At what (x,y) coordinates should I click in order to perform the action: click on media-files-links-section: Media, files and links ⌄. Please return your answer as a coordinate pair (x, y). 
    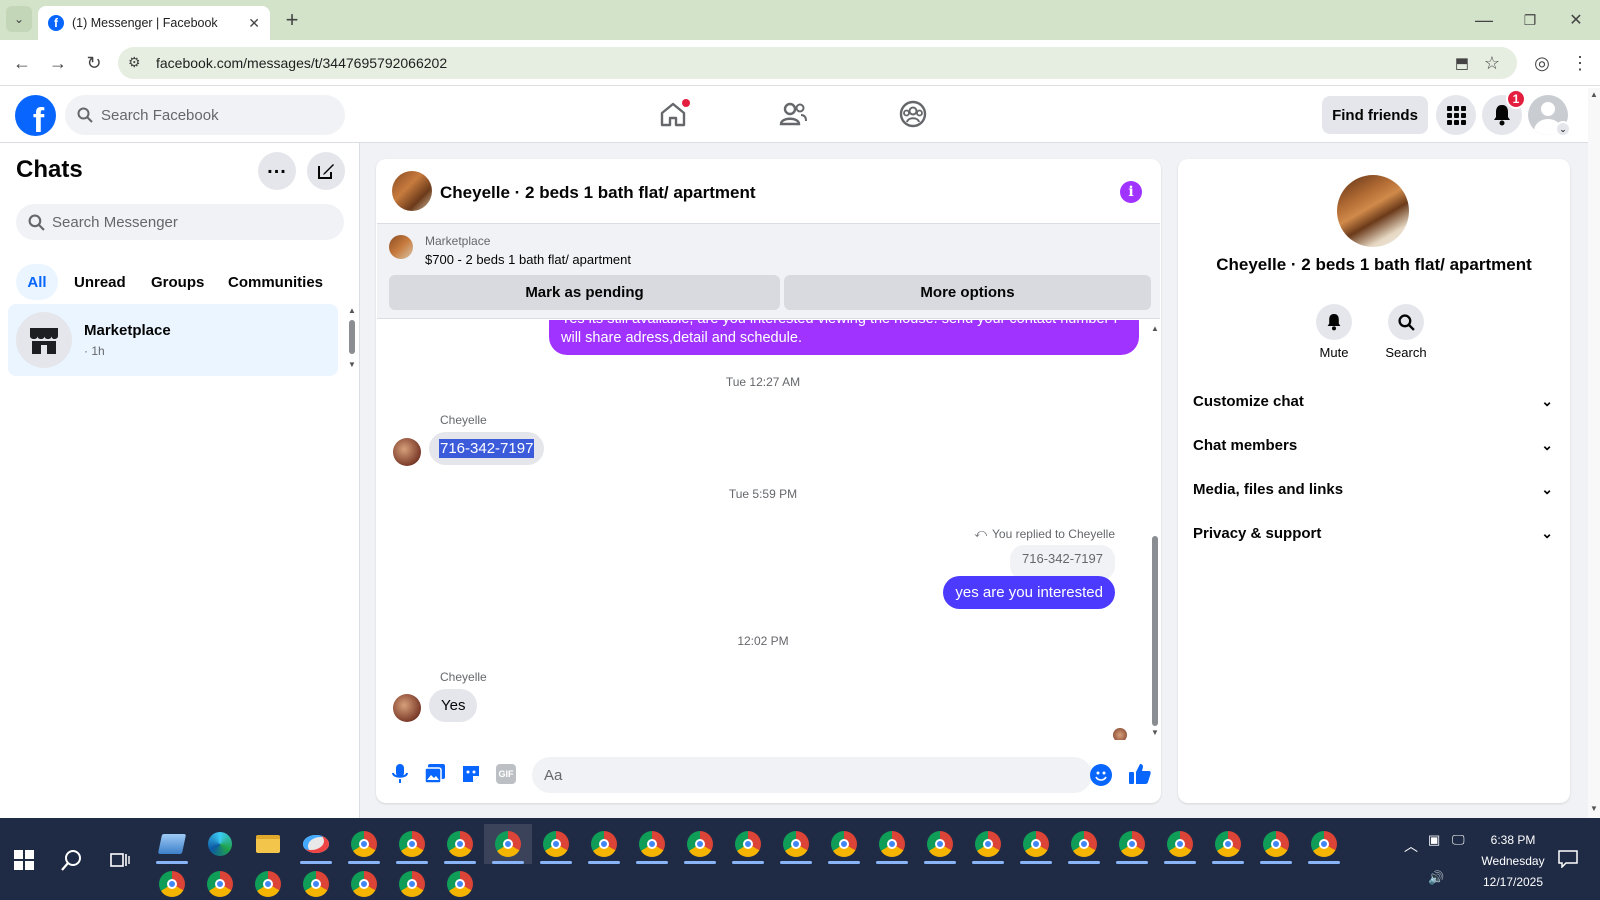
    Looking at the image, I should click on (1373, 489).